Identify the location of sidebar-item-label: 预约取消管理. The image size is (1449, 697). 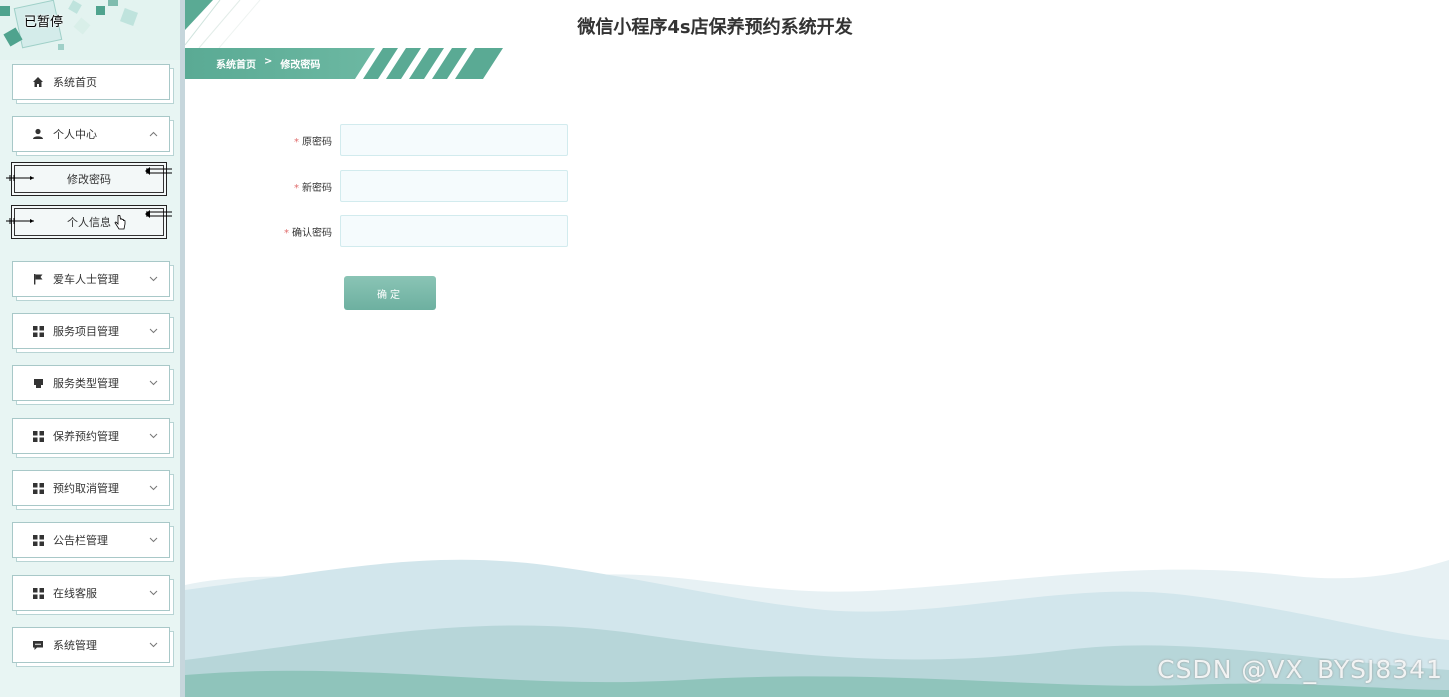
(86, 488).